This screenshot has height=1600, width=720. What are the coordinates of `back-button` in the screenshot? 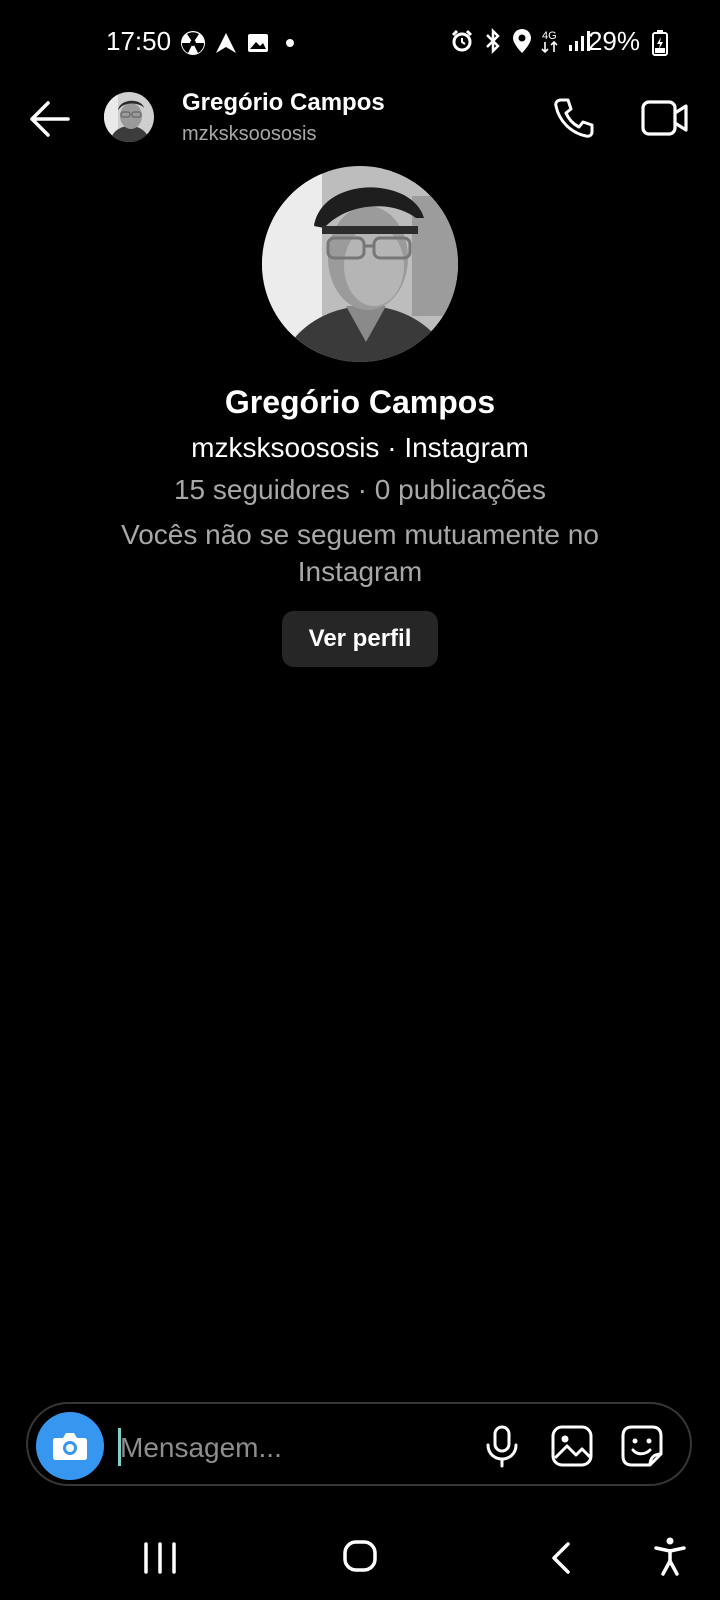 It's located at (50, 119).